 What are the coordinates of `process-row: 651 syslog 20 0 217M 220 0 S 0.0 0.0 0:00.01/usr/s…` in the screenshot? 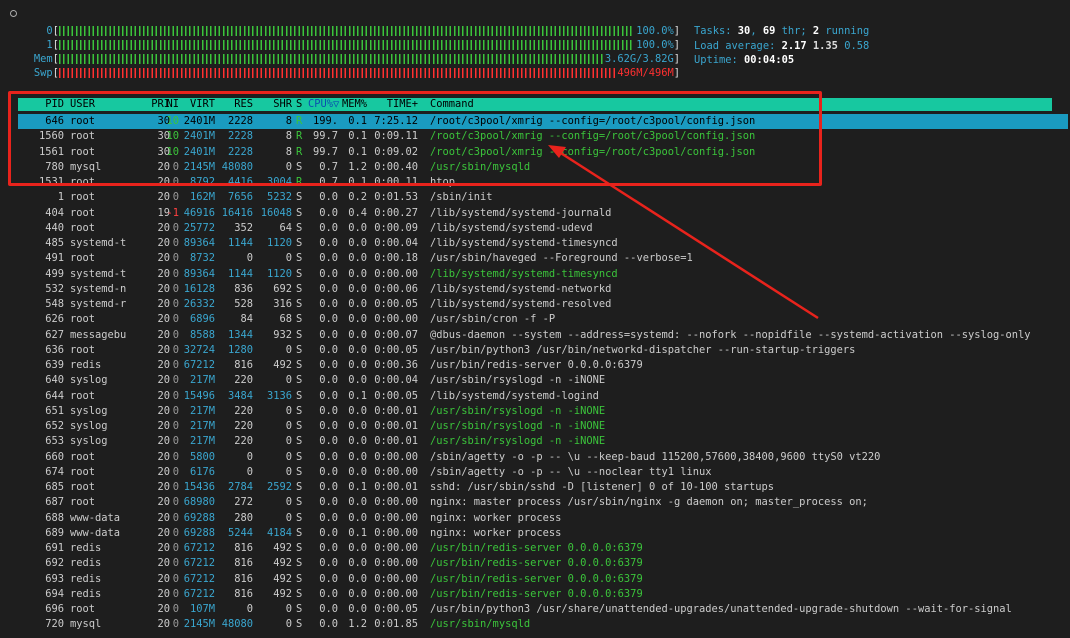 It's located at (543, 411).